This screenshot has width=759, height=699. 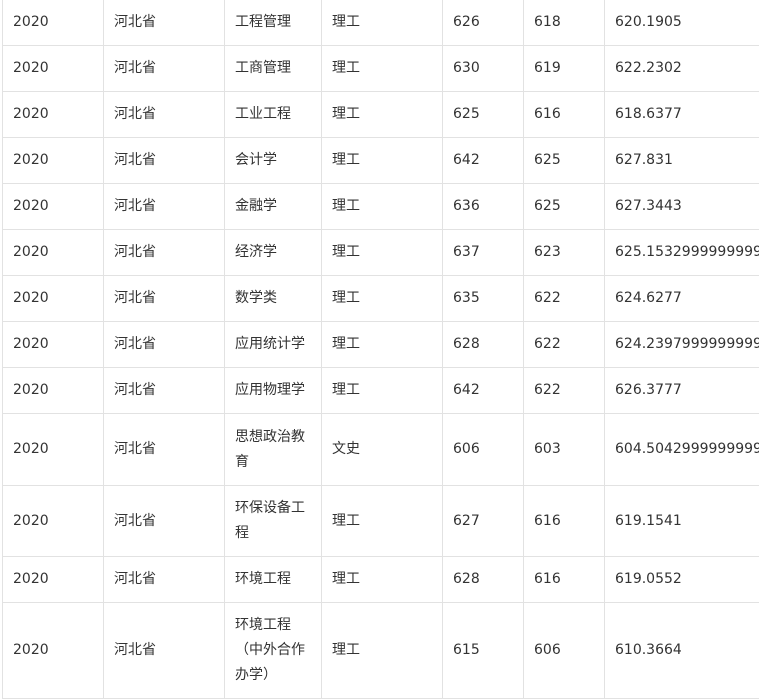 What do you see at coordinates (483, 298) in the screenshot?
I see `max-score-cell: 635` at bounding box center [483, 298].